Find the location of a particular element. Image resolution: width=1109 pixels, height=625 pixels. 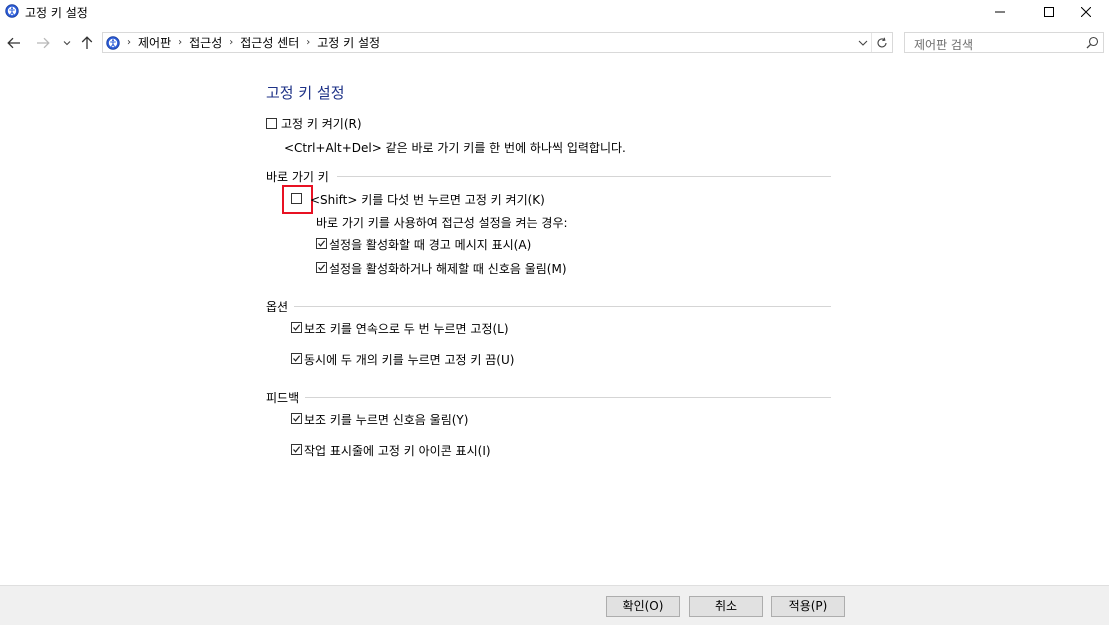

arrow-left-icon is located at coordinates (13, 43).